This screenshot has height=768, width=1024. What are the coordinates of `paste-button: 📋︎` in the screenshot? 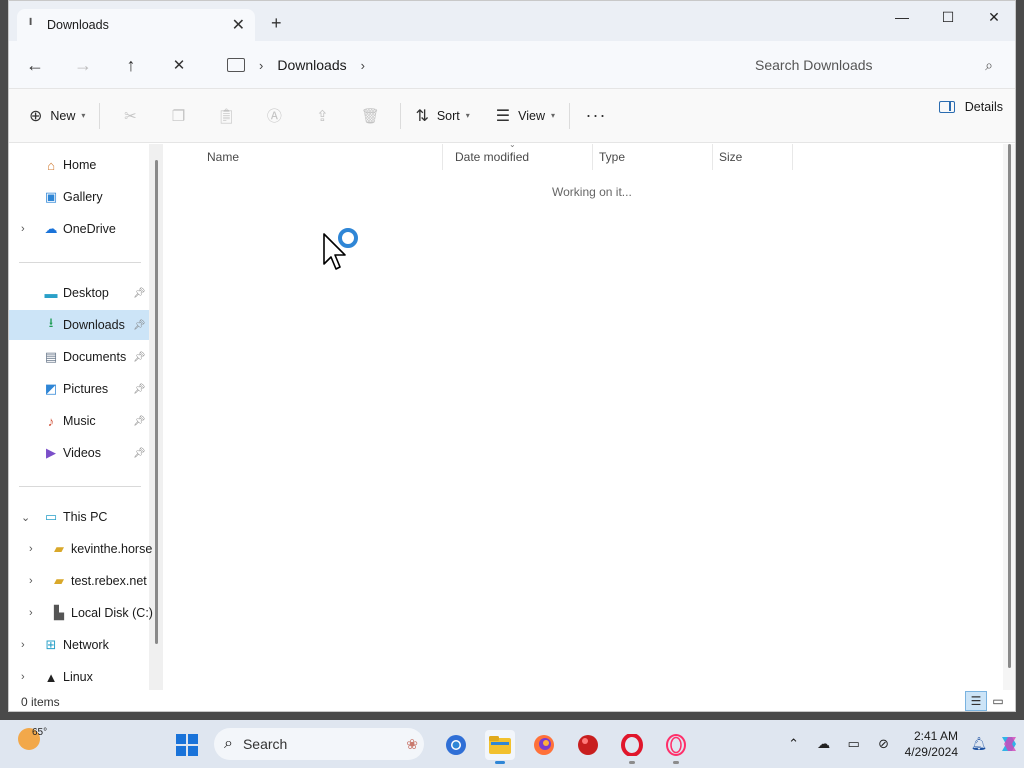 It's located at (226, 116).